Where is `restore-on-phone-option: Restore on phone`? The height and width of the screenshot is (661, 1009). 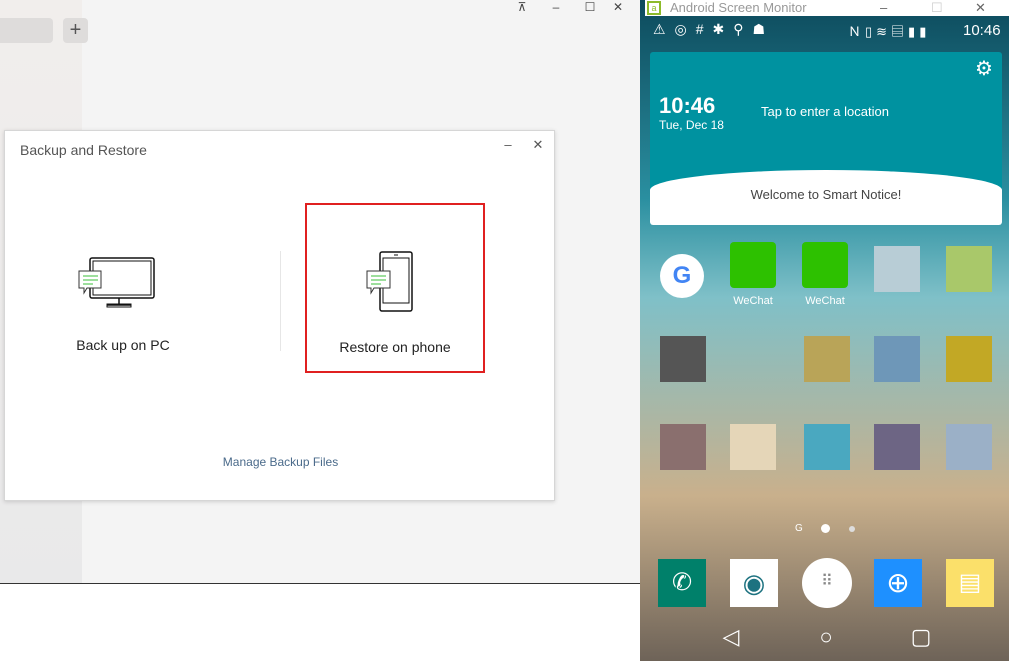
restore-on-phone-option: Restore on phone is located at coordinates (395, 288).